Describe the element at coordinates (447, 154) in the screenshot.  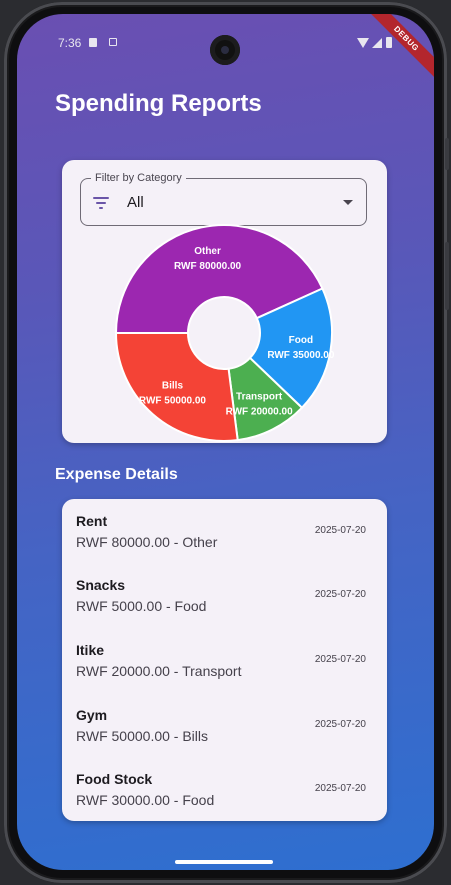
I see `volume-button` at that location.